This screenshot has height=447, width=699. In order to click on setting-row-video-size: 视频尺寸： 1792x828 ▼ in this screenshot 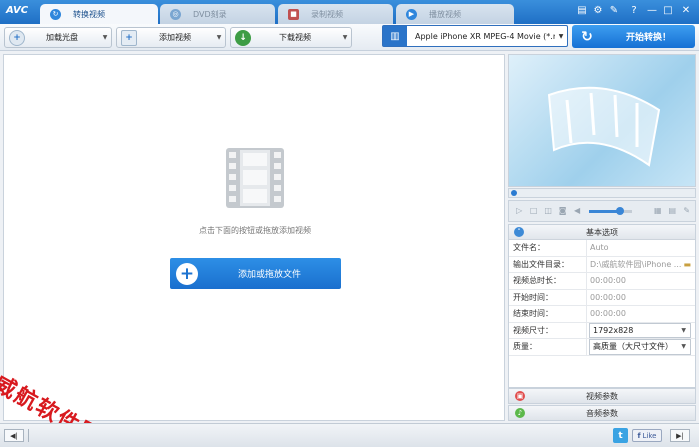, I will do `click(602, 330)`.